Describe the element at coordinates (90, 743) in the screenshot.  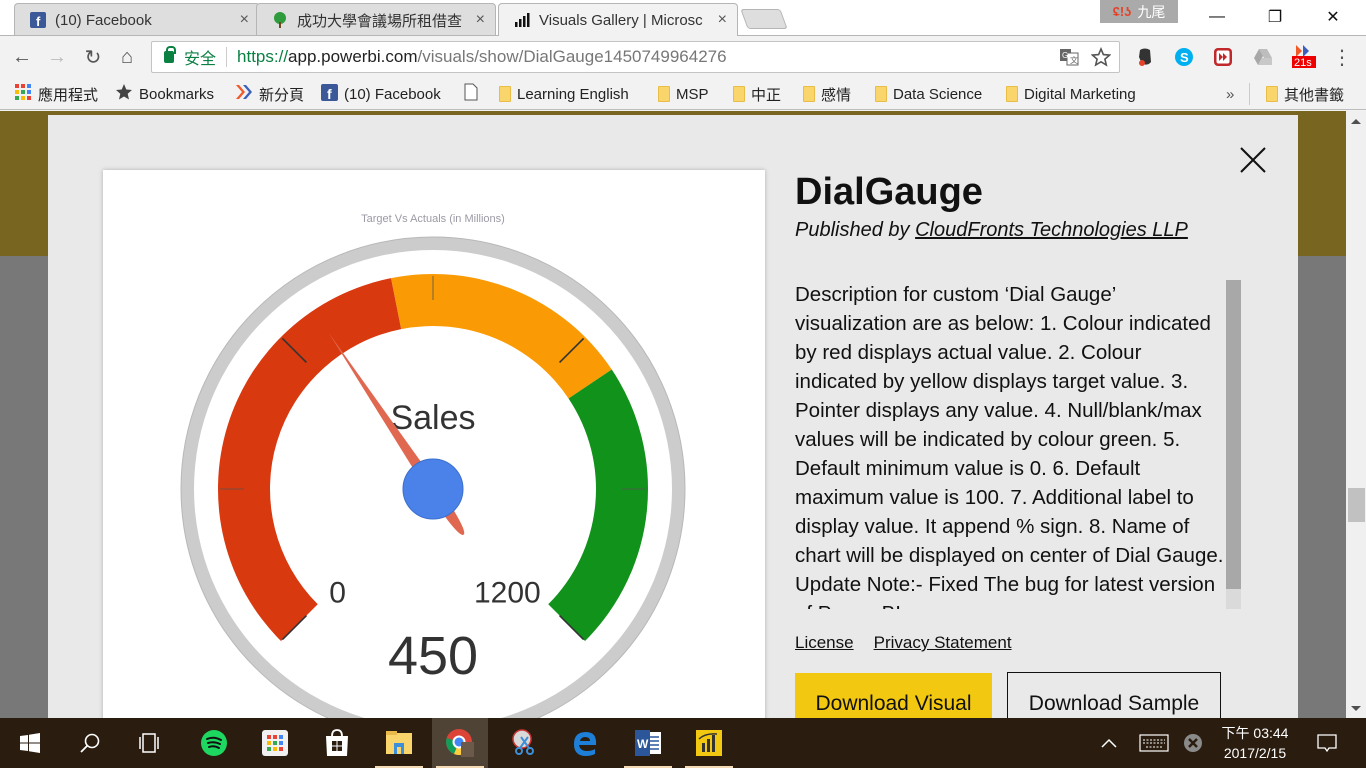
I see `search-button` at that location.